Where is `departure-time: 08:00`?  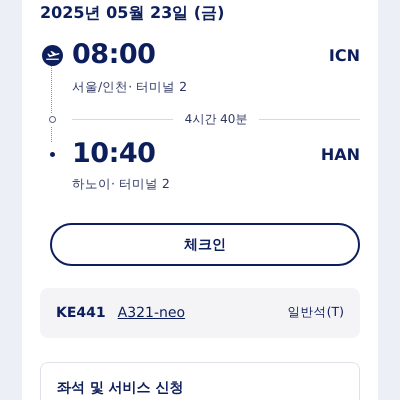 departure-time: 08:00 is located at coordinates (114, 55).